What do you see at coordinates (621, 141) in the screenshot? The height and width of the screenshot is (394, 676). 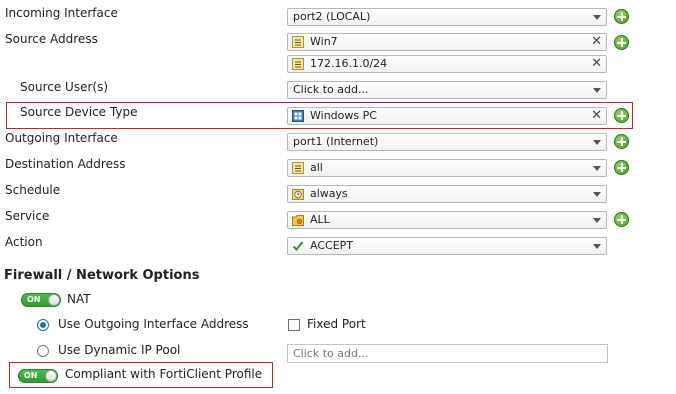 I see `add-outgoing-interface-icon` at bounding box center [621, 141].